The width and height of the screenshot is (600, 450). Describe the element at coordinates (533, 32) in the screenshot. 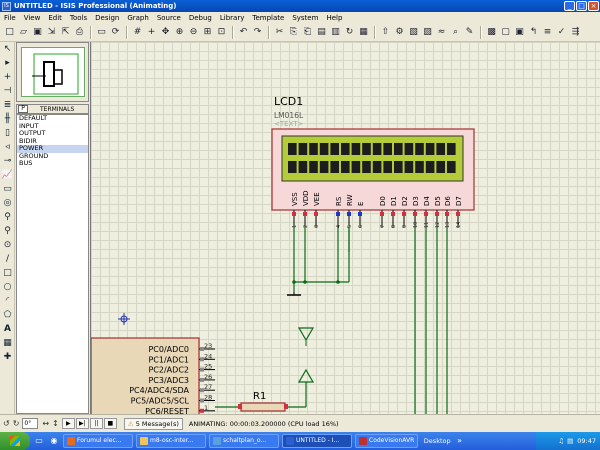

I see `exit-to-parent-icon: ↰` at that location.